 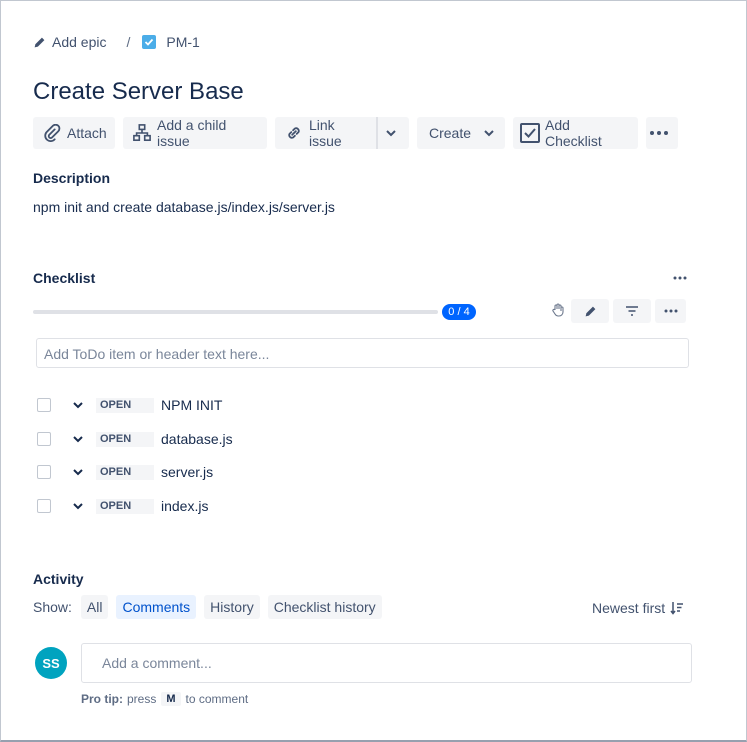 I want to click on filter-icon, so click(x=632, y=311).